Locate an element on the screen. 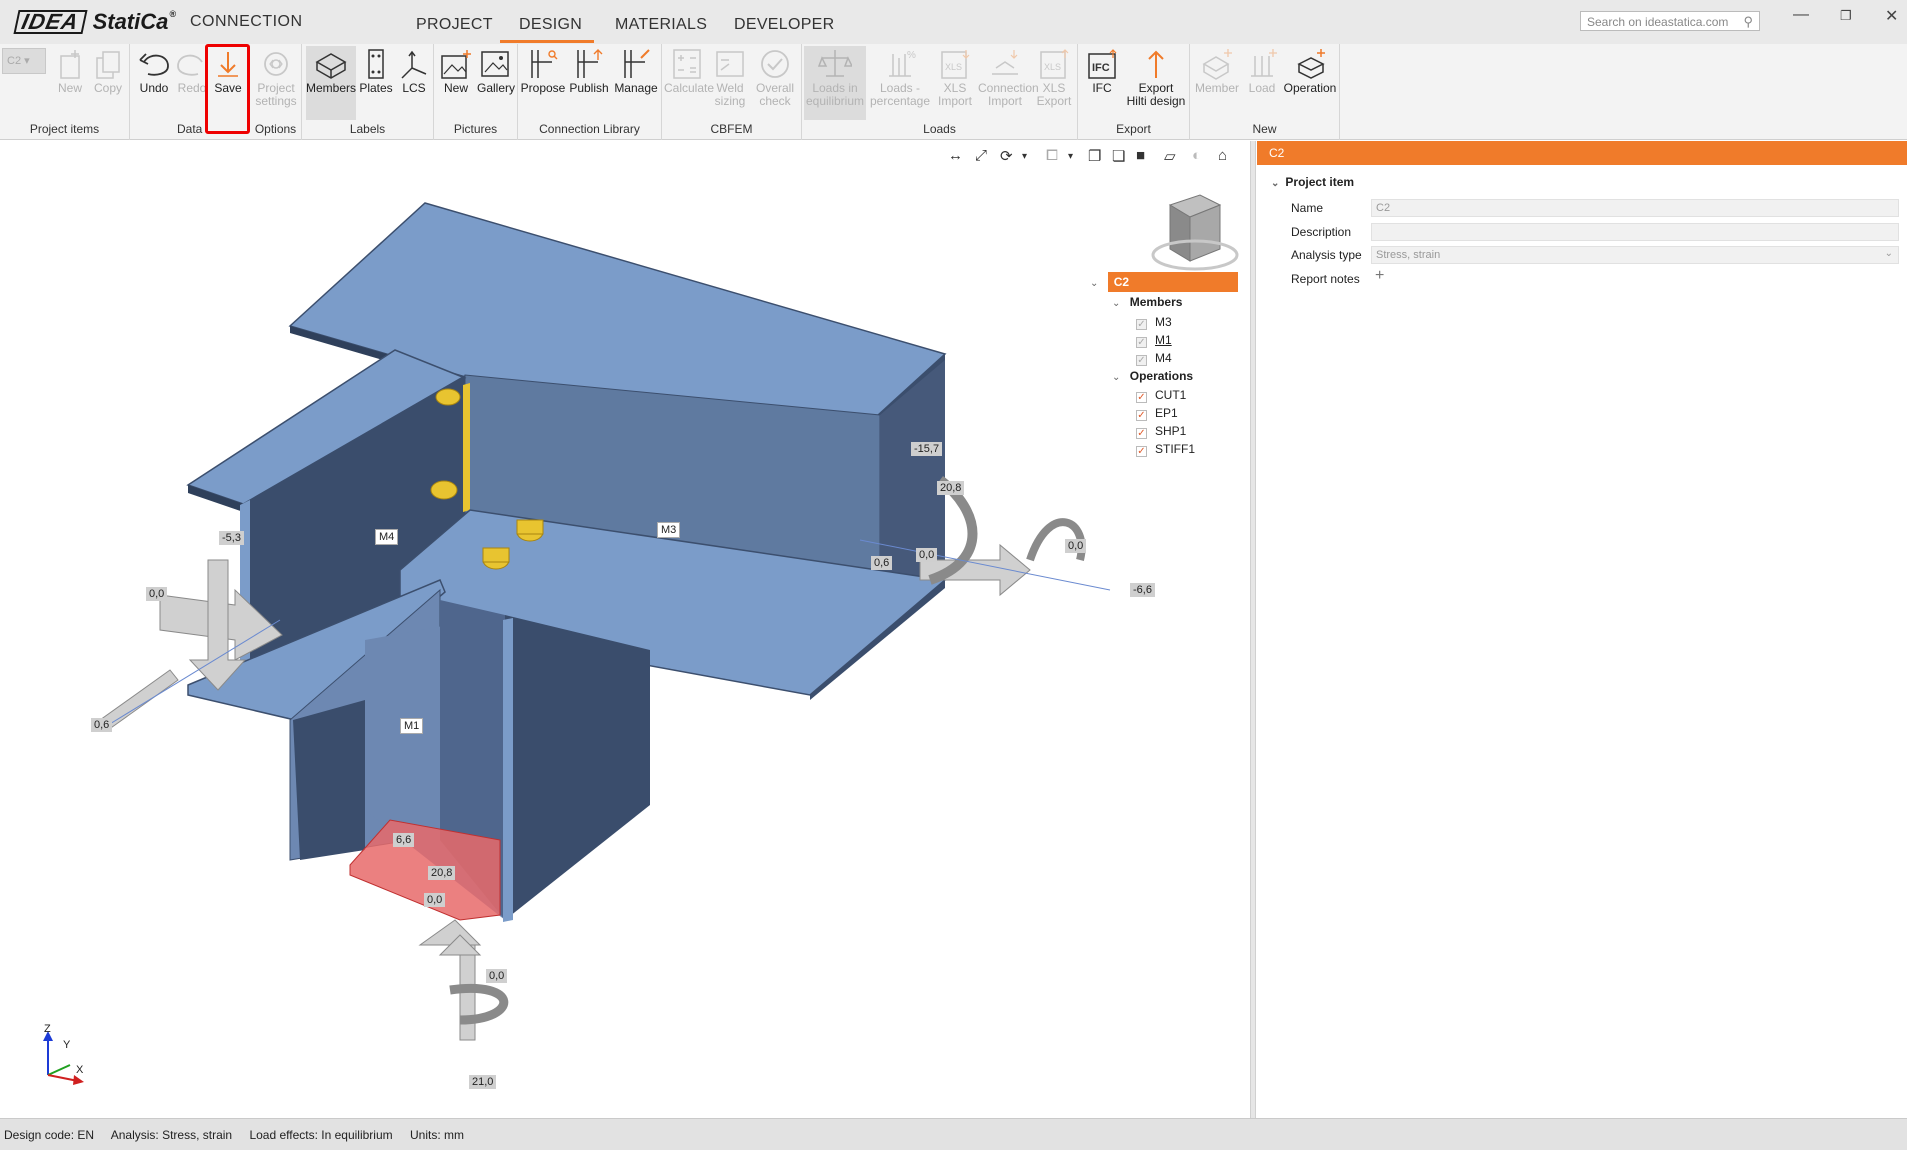 The height and width of the screenshot is (1150, 1907). tab-project: PROJECT is located at coordinates (454, 25).